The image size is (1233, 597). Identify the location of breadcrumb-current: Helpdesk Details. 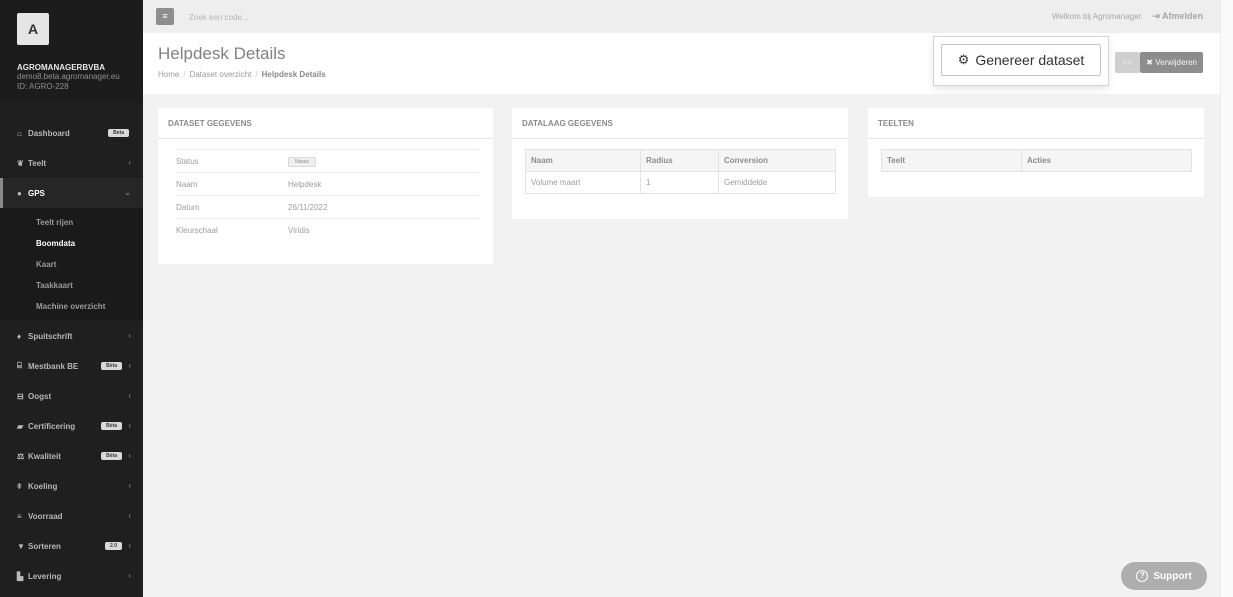
(293, 74).